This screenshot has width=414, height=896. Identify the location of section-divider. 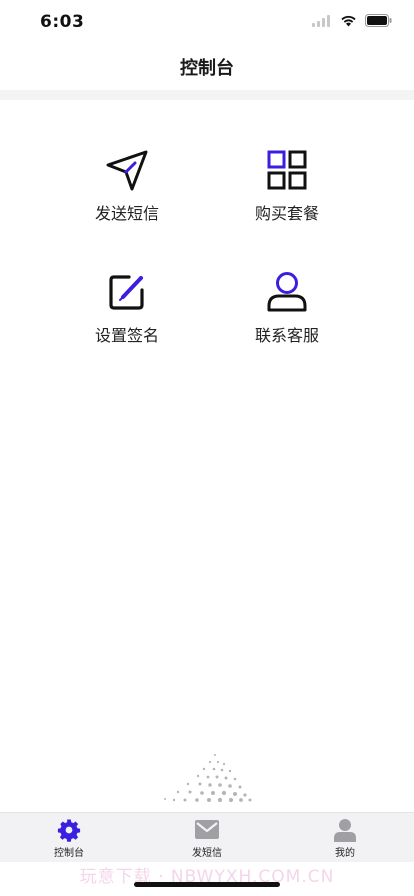
(207, 95).